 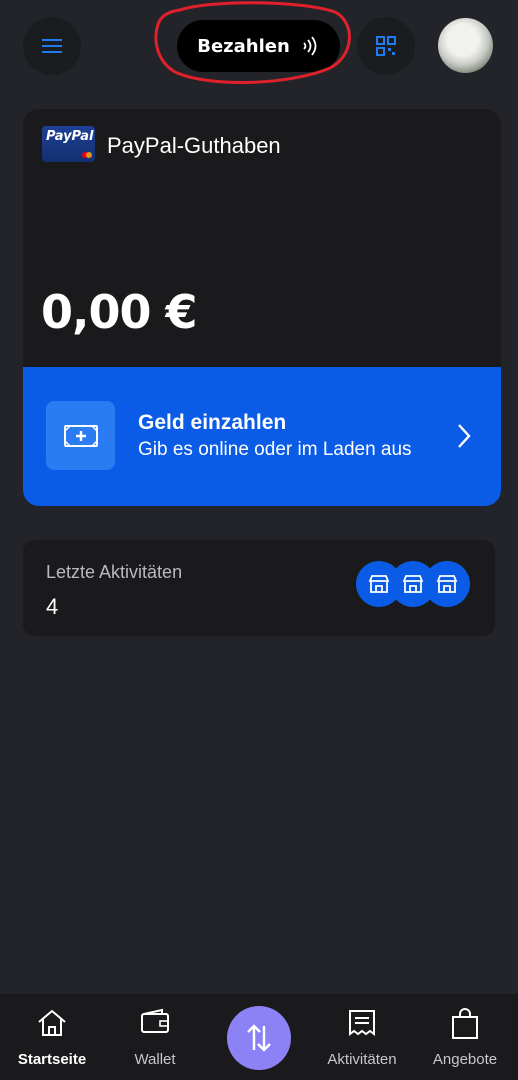 I want to click on balance-amount: 0,00 €, so click(x=119, y=312).